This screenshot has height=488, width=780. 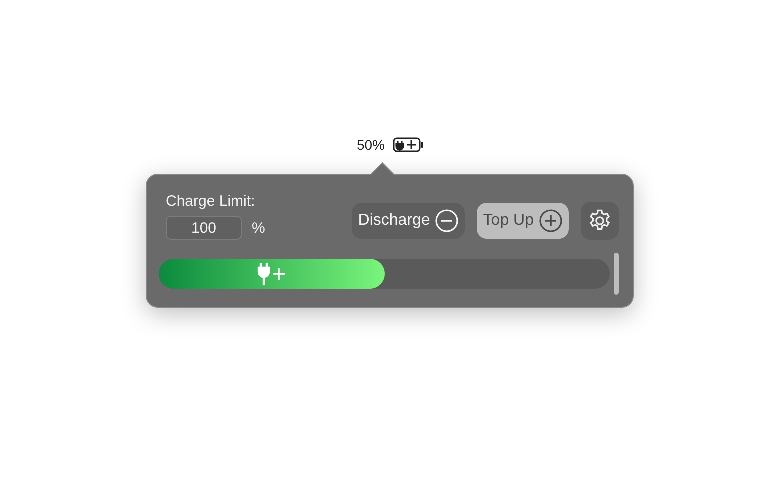 What do you see at coordinates (616, 274) in the screenshot?
I see `limit-handle` at bounding box center [616, 274].